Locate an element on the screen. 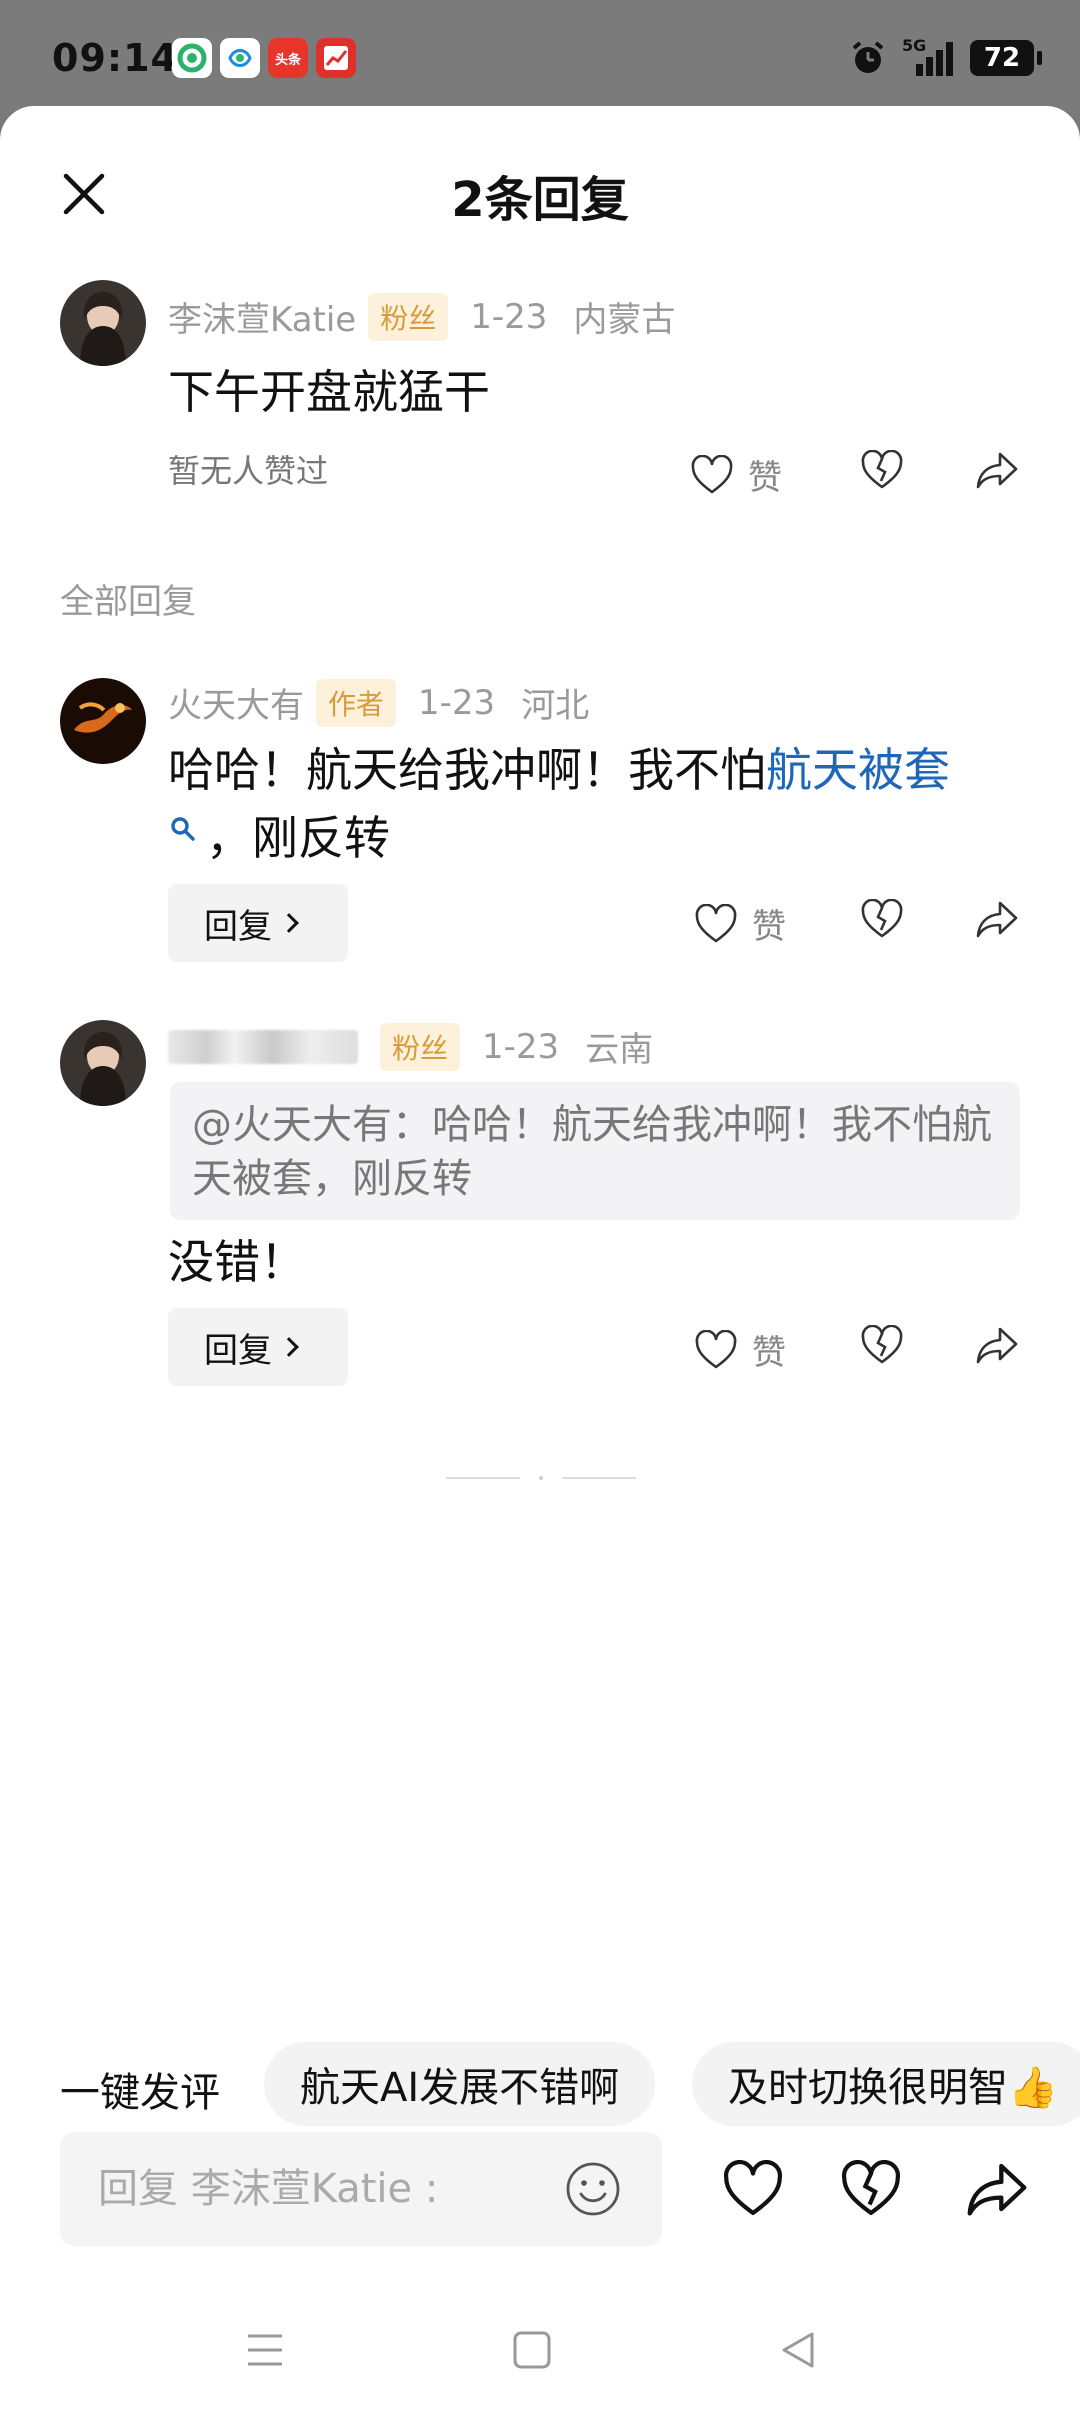 This screenshot has width=1080, height=2412. reply-meta: 粉丝 1-23 云南 is located at coordinates (410, 1046).